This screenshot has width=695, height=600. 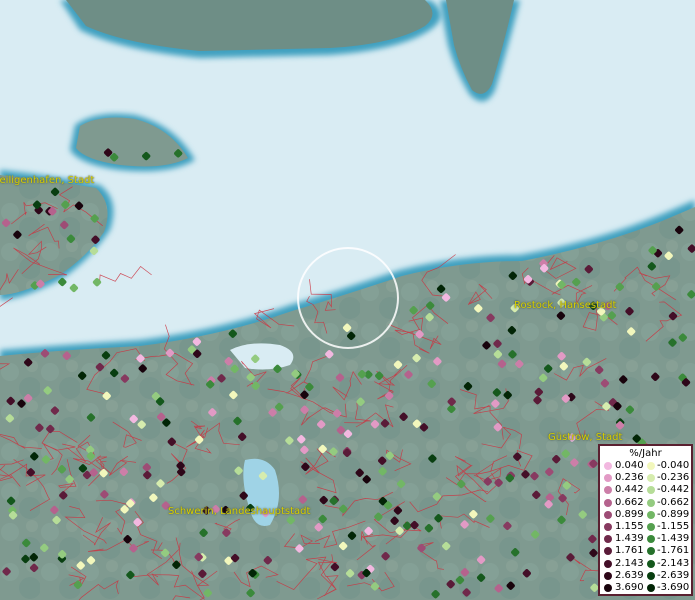 I want to click on legend-label-positive: 0.040, so click(x=629, y=465).